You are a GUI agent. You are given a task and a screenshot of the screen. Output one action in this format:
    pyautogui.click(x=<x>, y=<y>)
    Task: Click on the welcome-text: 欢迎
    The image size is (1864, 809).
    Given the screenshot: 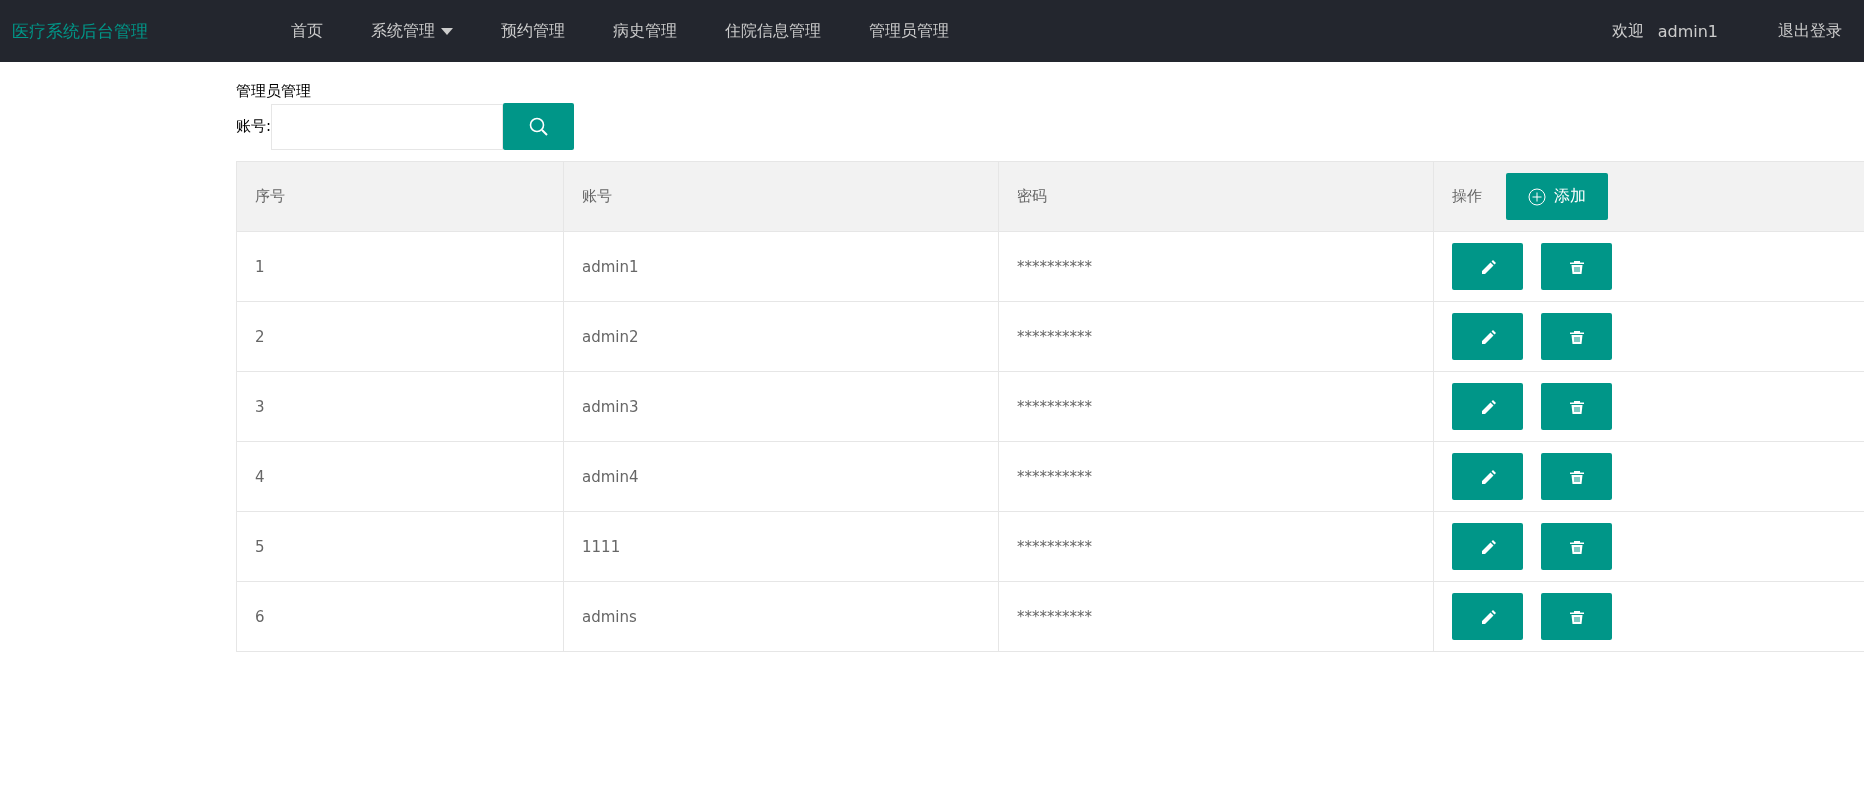 What is the action you would take?
    pyautogui.click(x=1627, y=31)
    